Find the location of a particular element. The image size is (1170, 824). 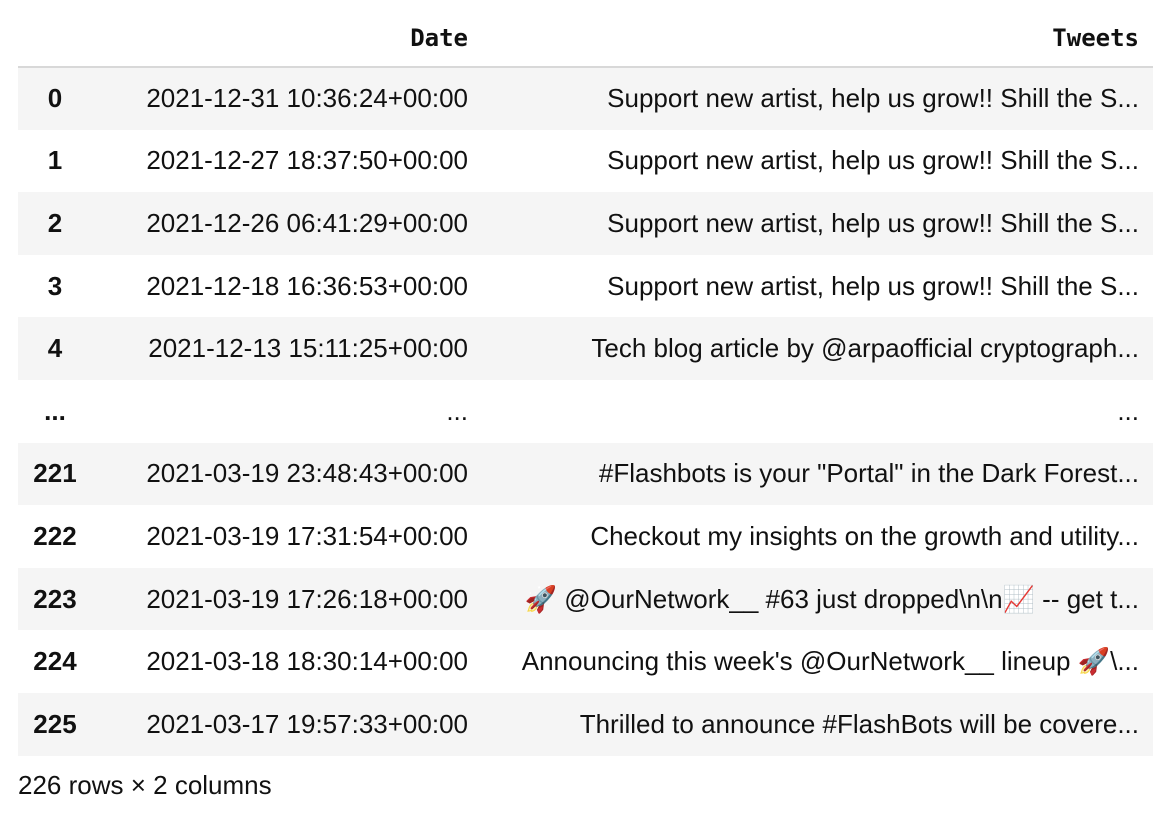

row-index: 1 is located at coordinates (55, 160).